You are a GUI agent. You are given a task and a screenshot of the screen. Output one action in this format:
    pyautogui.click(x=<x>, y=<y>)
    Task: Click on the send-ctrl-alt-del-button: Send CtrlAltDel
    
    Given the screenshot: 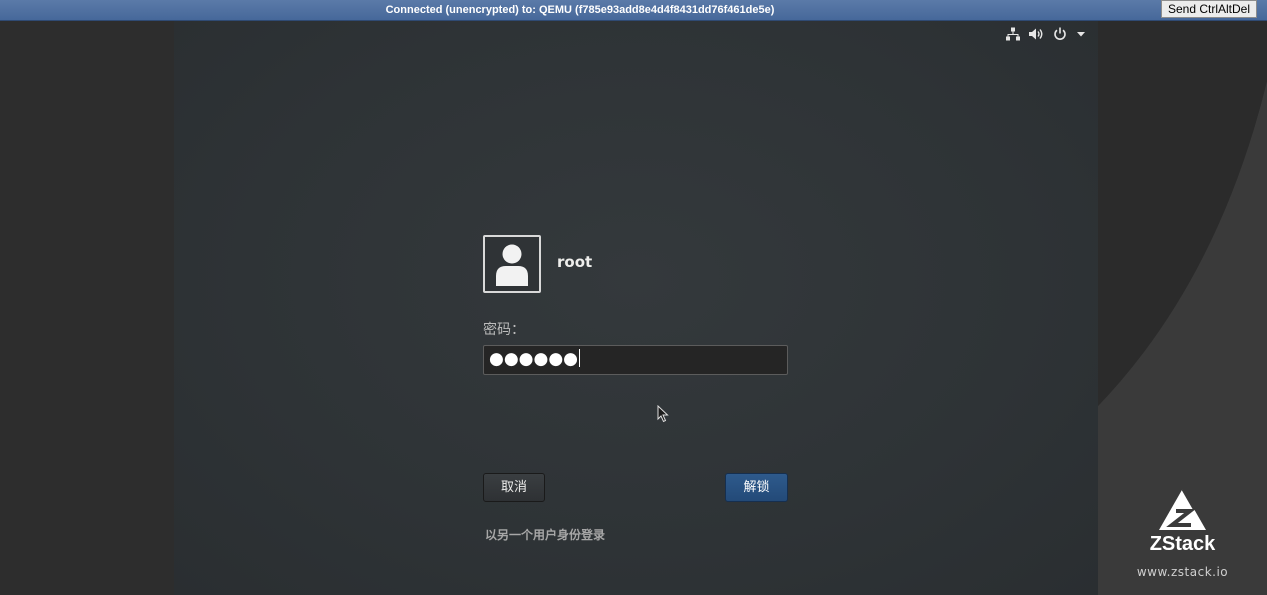 What is the action you would take?
    pyautogui.click(x=1209, y=9)
    